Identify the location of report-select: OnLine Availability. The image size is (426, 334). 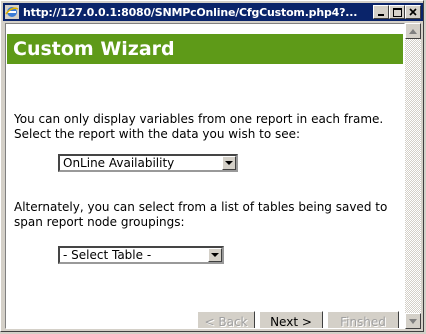
(148, 163).